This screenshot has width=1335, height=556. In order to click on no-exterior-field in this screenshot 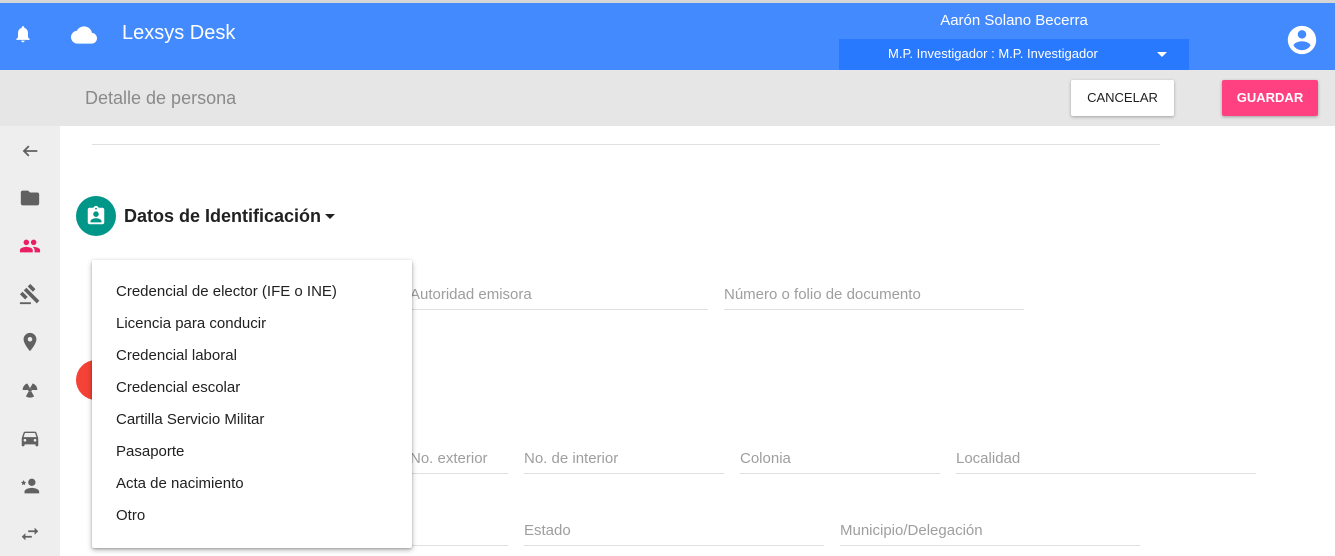, I will do `click(459, 461)`.